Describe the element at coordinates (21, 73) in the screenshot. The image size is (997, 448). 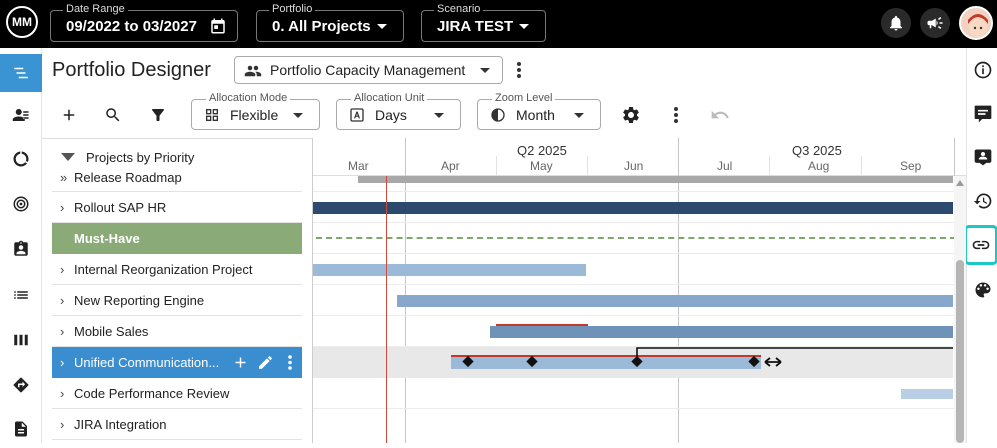
I see `nav-portfolio-designer` at that location.